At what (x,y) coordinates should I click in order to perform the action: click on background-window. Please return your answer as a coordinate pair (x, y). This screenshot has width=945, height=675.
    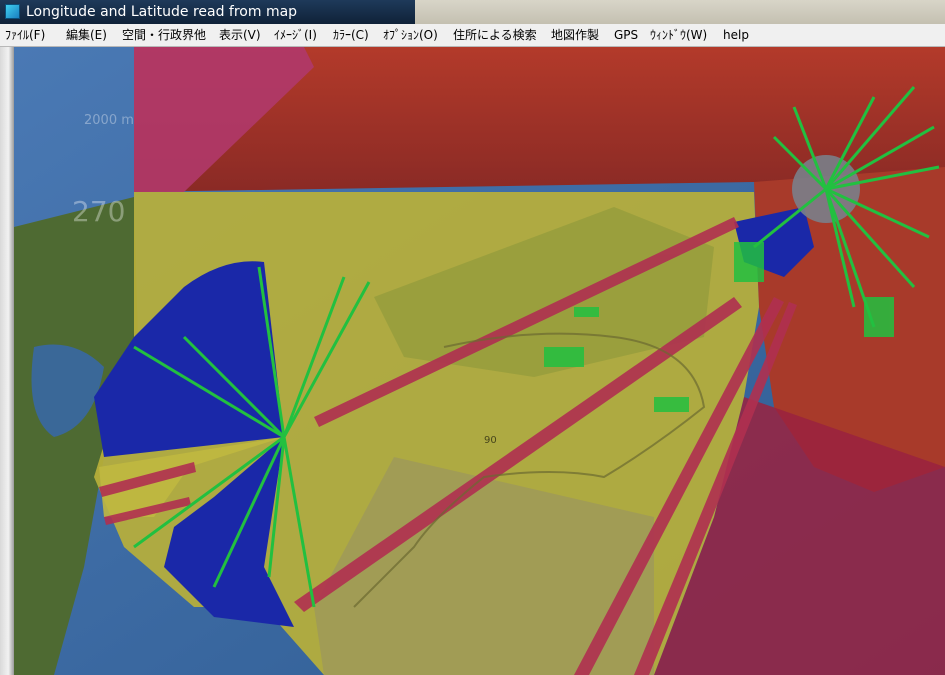
    Looking at the image, I should click on (680, 12).